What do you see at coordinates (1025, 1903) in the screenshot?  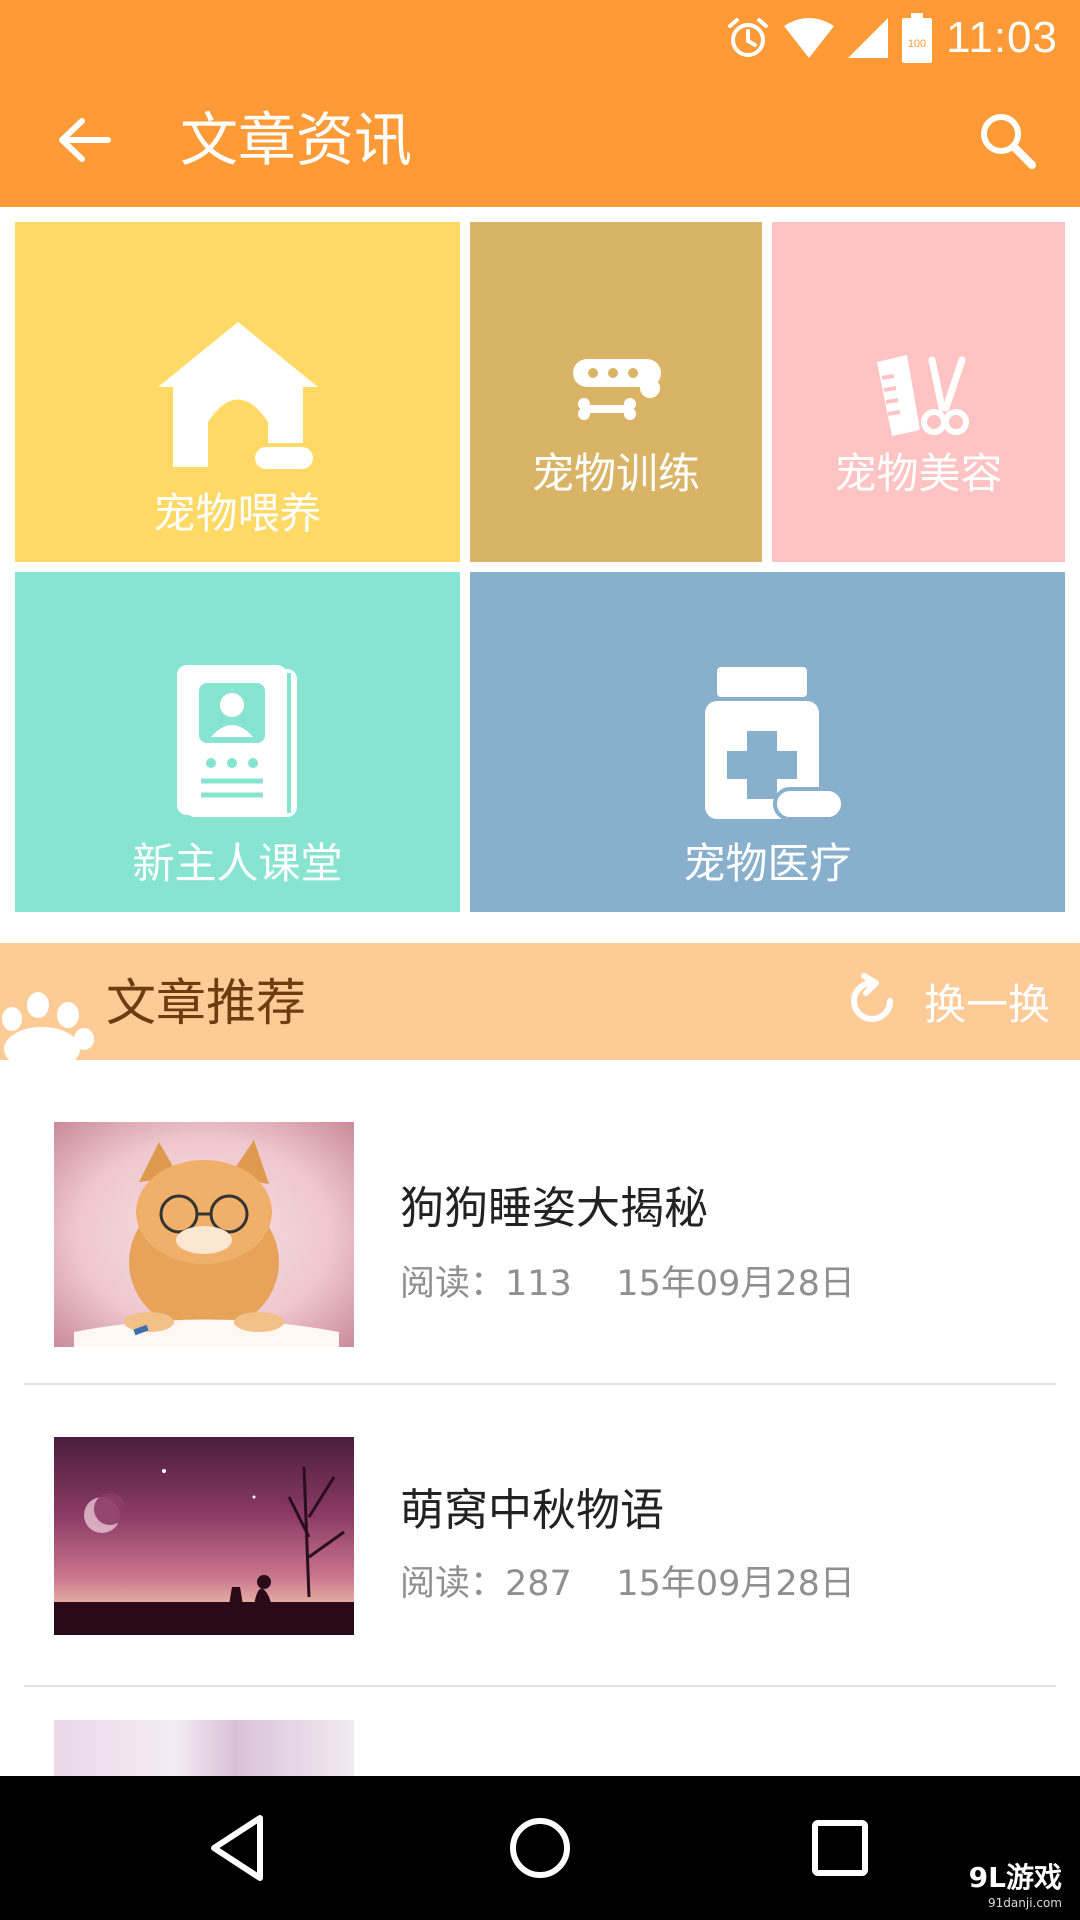 I see `watermark-site: 91danji.com` at bounding box center [1025, 1903].